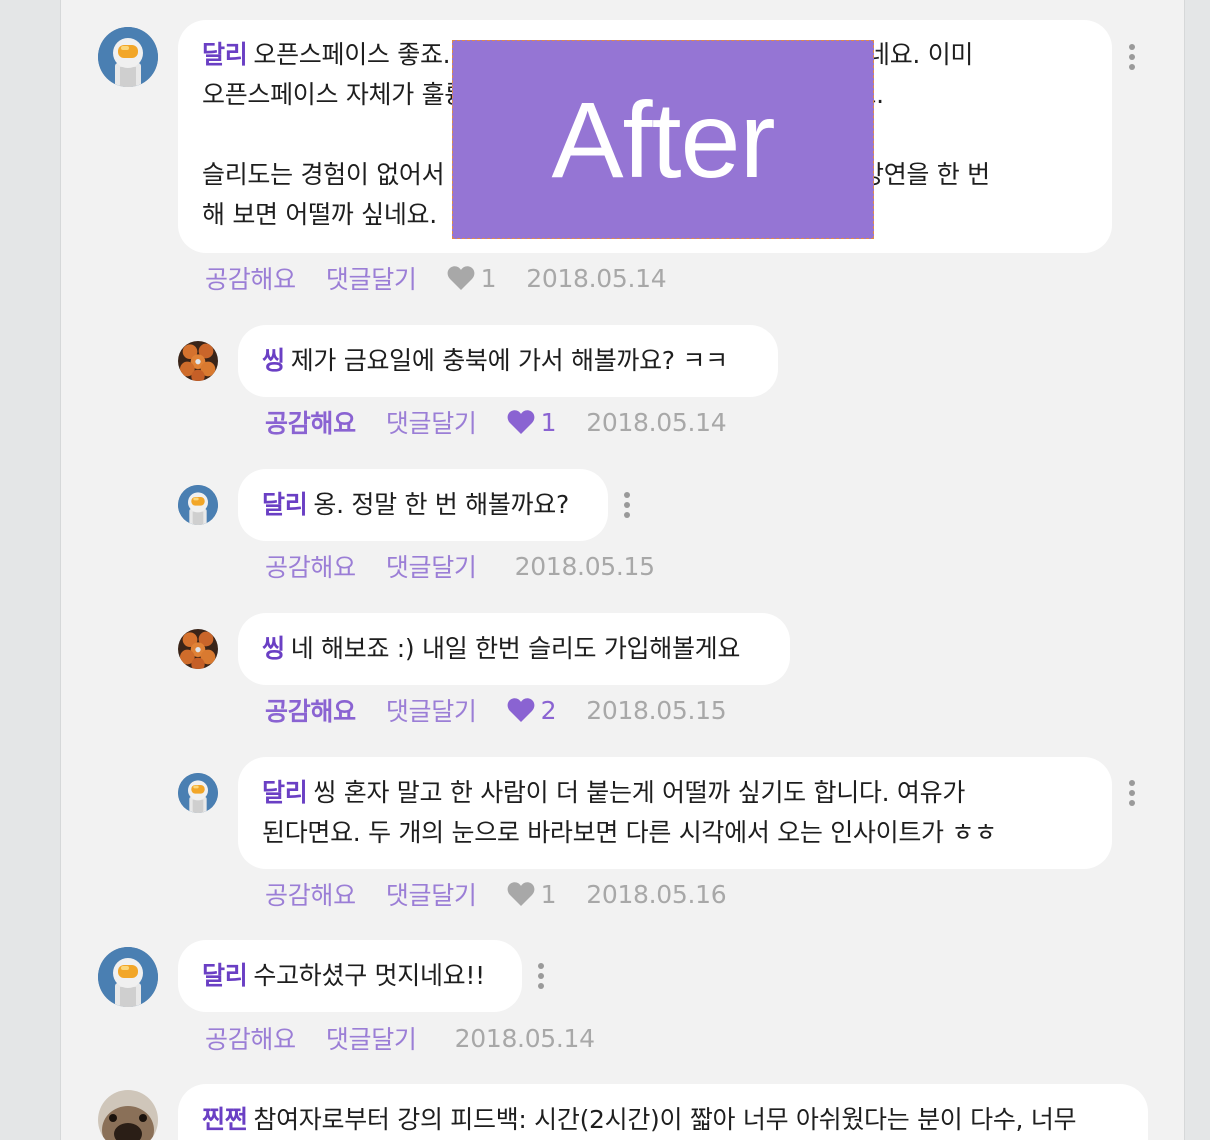 This screenshot has height=1140, width=1210. Describe the element at coordinates (495, 360) in the screenshot. I see `comment-text: 씽 제가 금요일에 충북에 가서 해볼까요? ㅋㅋ` at that location.